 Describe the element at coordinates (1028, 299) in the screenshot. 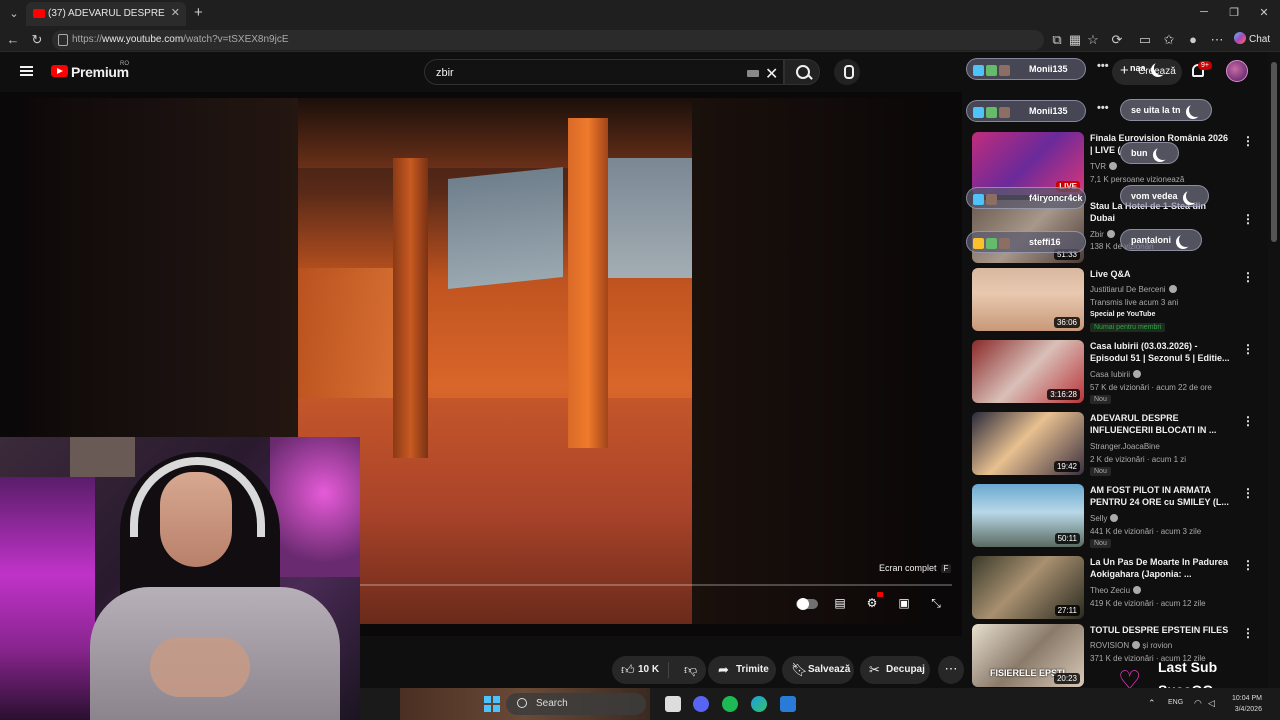

I see `video-thumbnail: 36:06` at that location.